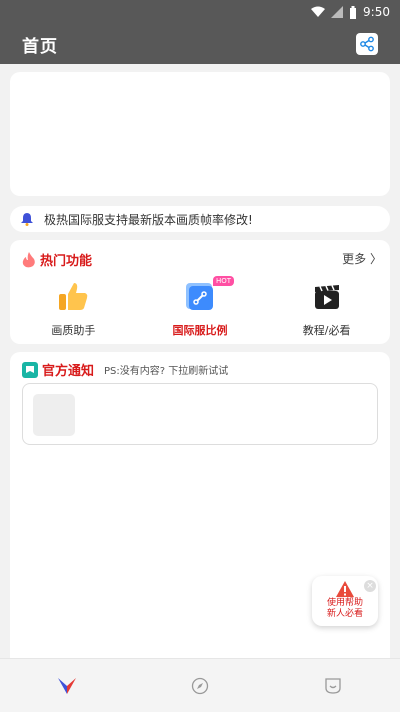 The width and height of the screenshot is (400, 712). What do you see at coordinates (200, 44) in the screenshot?
I see `app-bar: 首页` at bounding box center [200, 44].